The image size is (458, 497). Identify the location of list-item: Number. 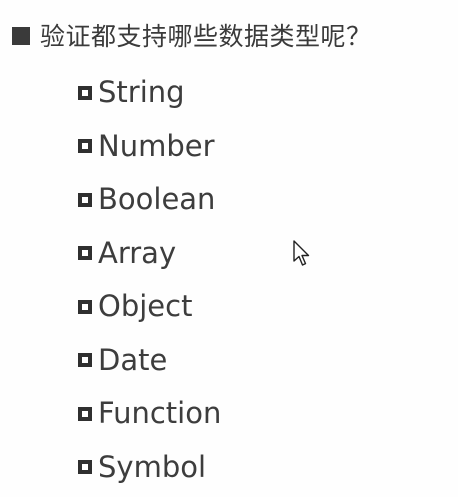
(149, 147).